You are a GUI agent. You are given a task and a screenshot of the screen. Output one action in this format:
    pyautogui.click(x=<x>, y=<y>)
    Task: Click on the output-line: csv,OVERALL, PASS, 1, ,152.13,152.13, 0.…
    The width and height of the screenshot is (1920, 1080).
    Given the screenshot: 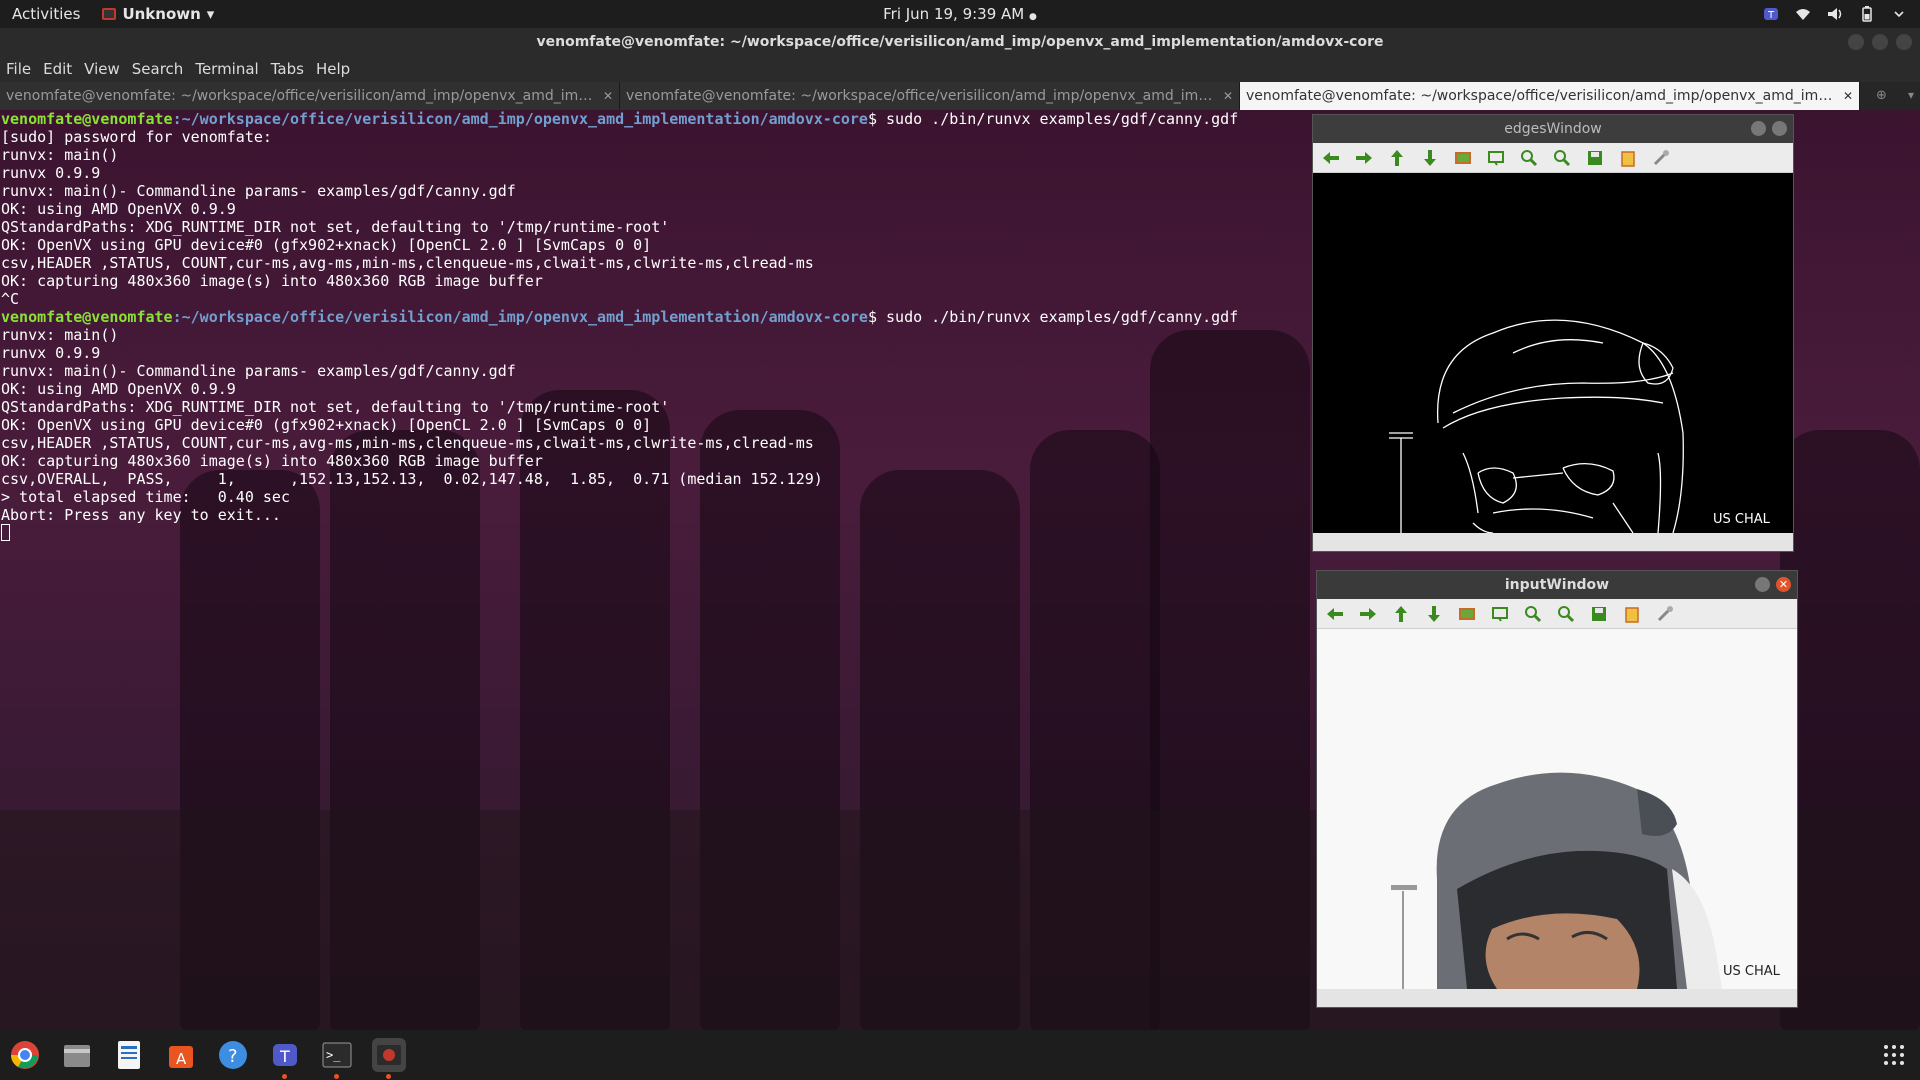 What is the action you would take?
    pyautogui.click(x=412, y=479)
    